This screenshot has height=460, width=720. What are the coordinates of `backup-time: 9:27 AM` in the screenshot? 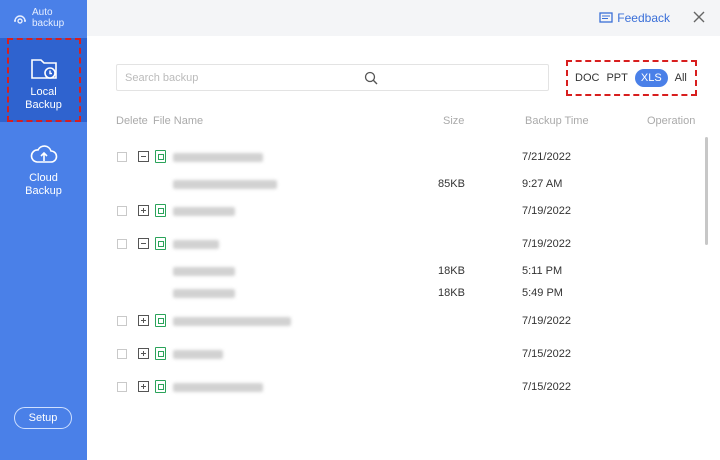 It's located at (542, 184).